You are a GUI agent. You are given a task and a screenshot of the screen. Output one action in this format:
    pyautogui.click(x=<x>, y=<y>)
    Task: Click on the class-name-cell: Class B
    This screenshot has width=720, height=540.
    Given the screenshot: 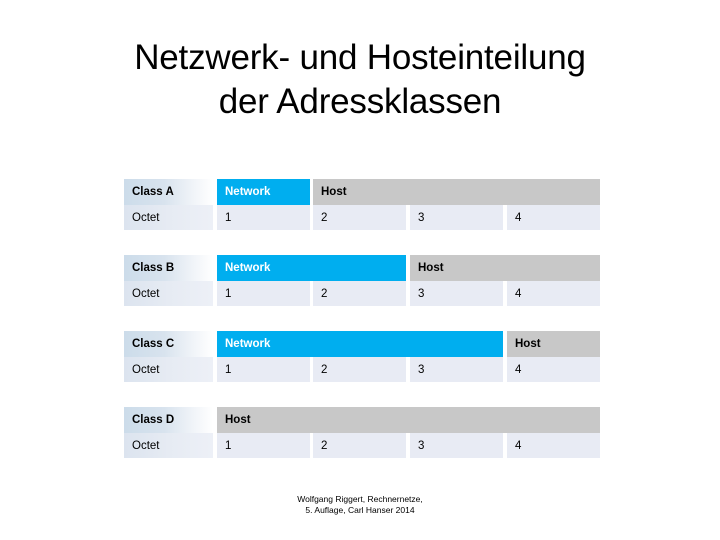 What is the action you would take?
    pyautogui.click(x=168, y=268)
    